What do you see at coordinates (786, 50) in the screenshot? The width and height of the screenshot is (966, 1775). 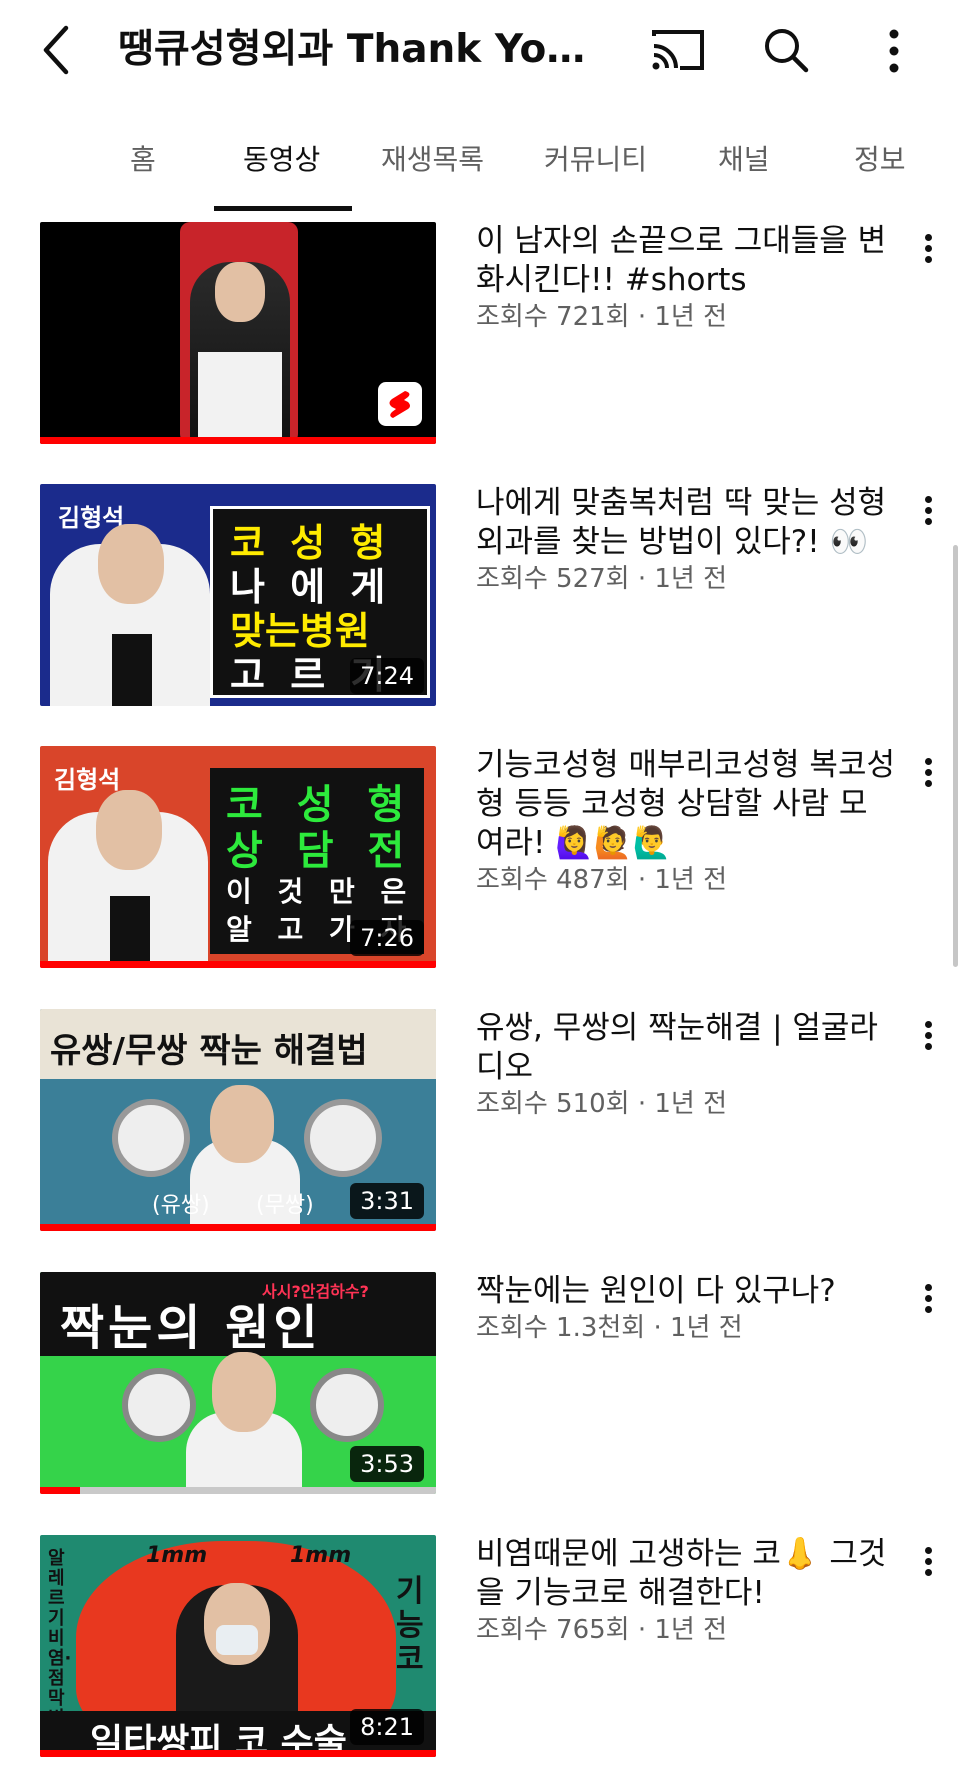 I see `search-icon` at bounding box center [786, 50].